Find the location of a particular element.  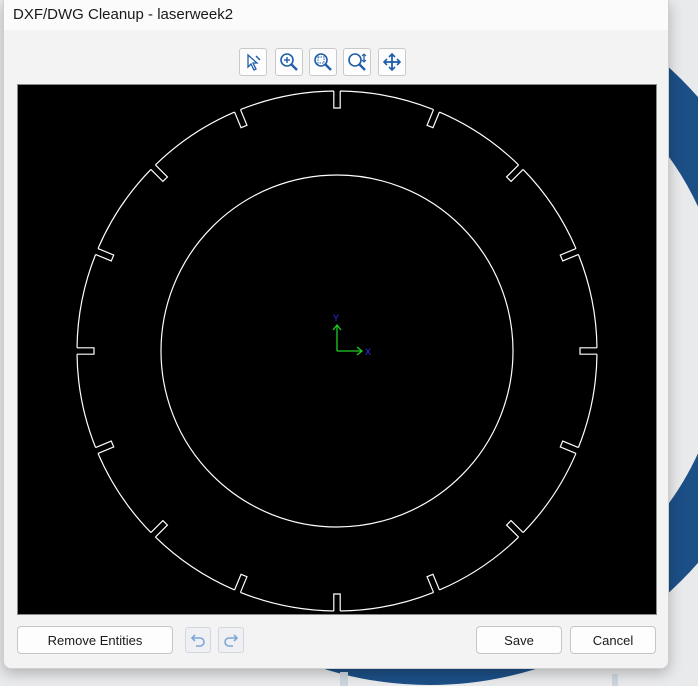

title-bar: DXF/DWG Cleanup - laserweek2 is located at coordinates (336, 15).